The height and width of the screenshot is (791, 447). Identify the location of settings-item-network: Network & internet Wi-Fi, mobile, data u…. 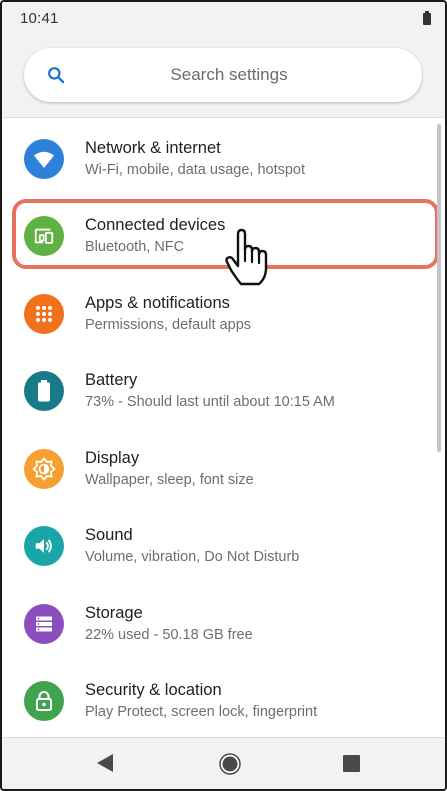
(223, 159).